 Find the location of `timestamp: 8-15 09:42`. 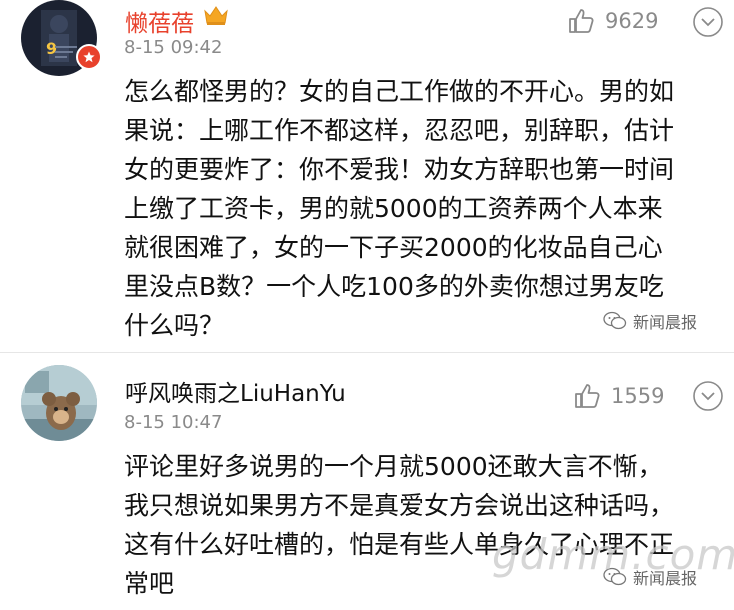

timestamp: 8-15 09:42 is located at coordinates (173, 47).